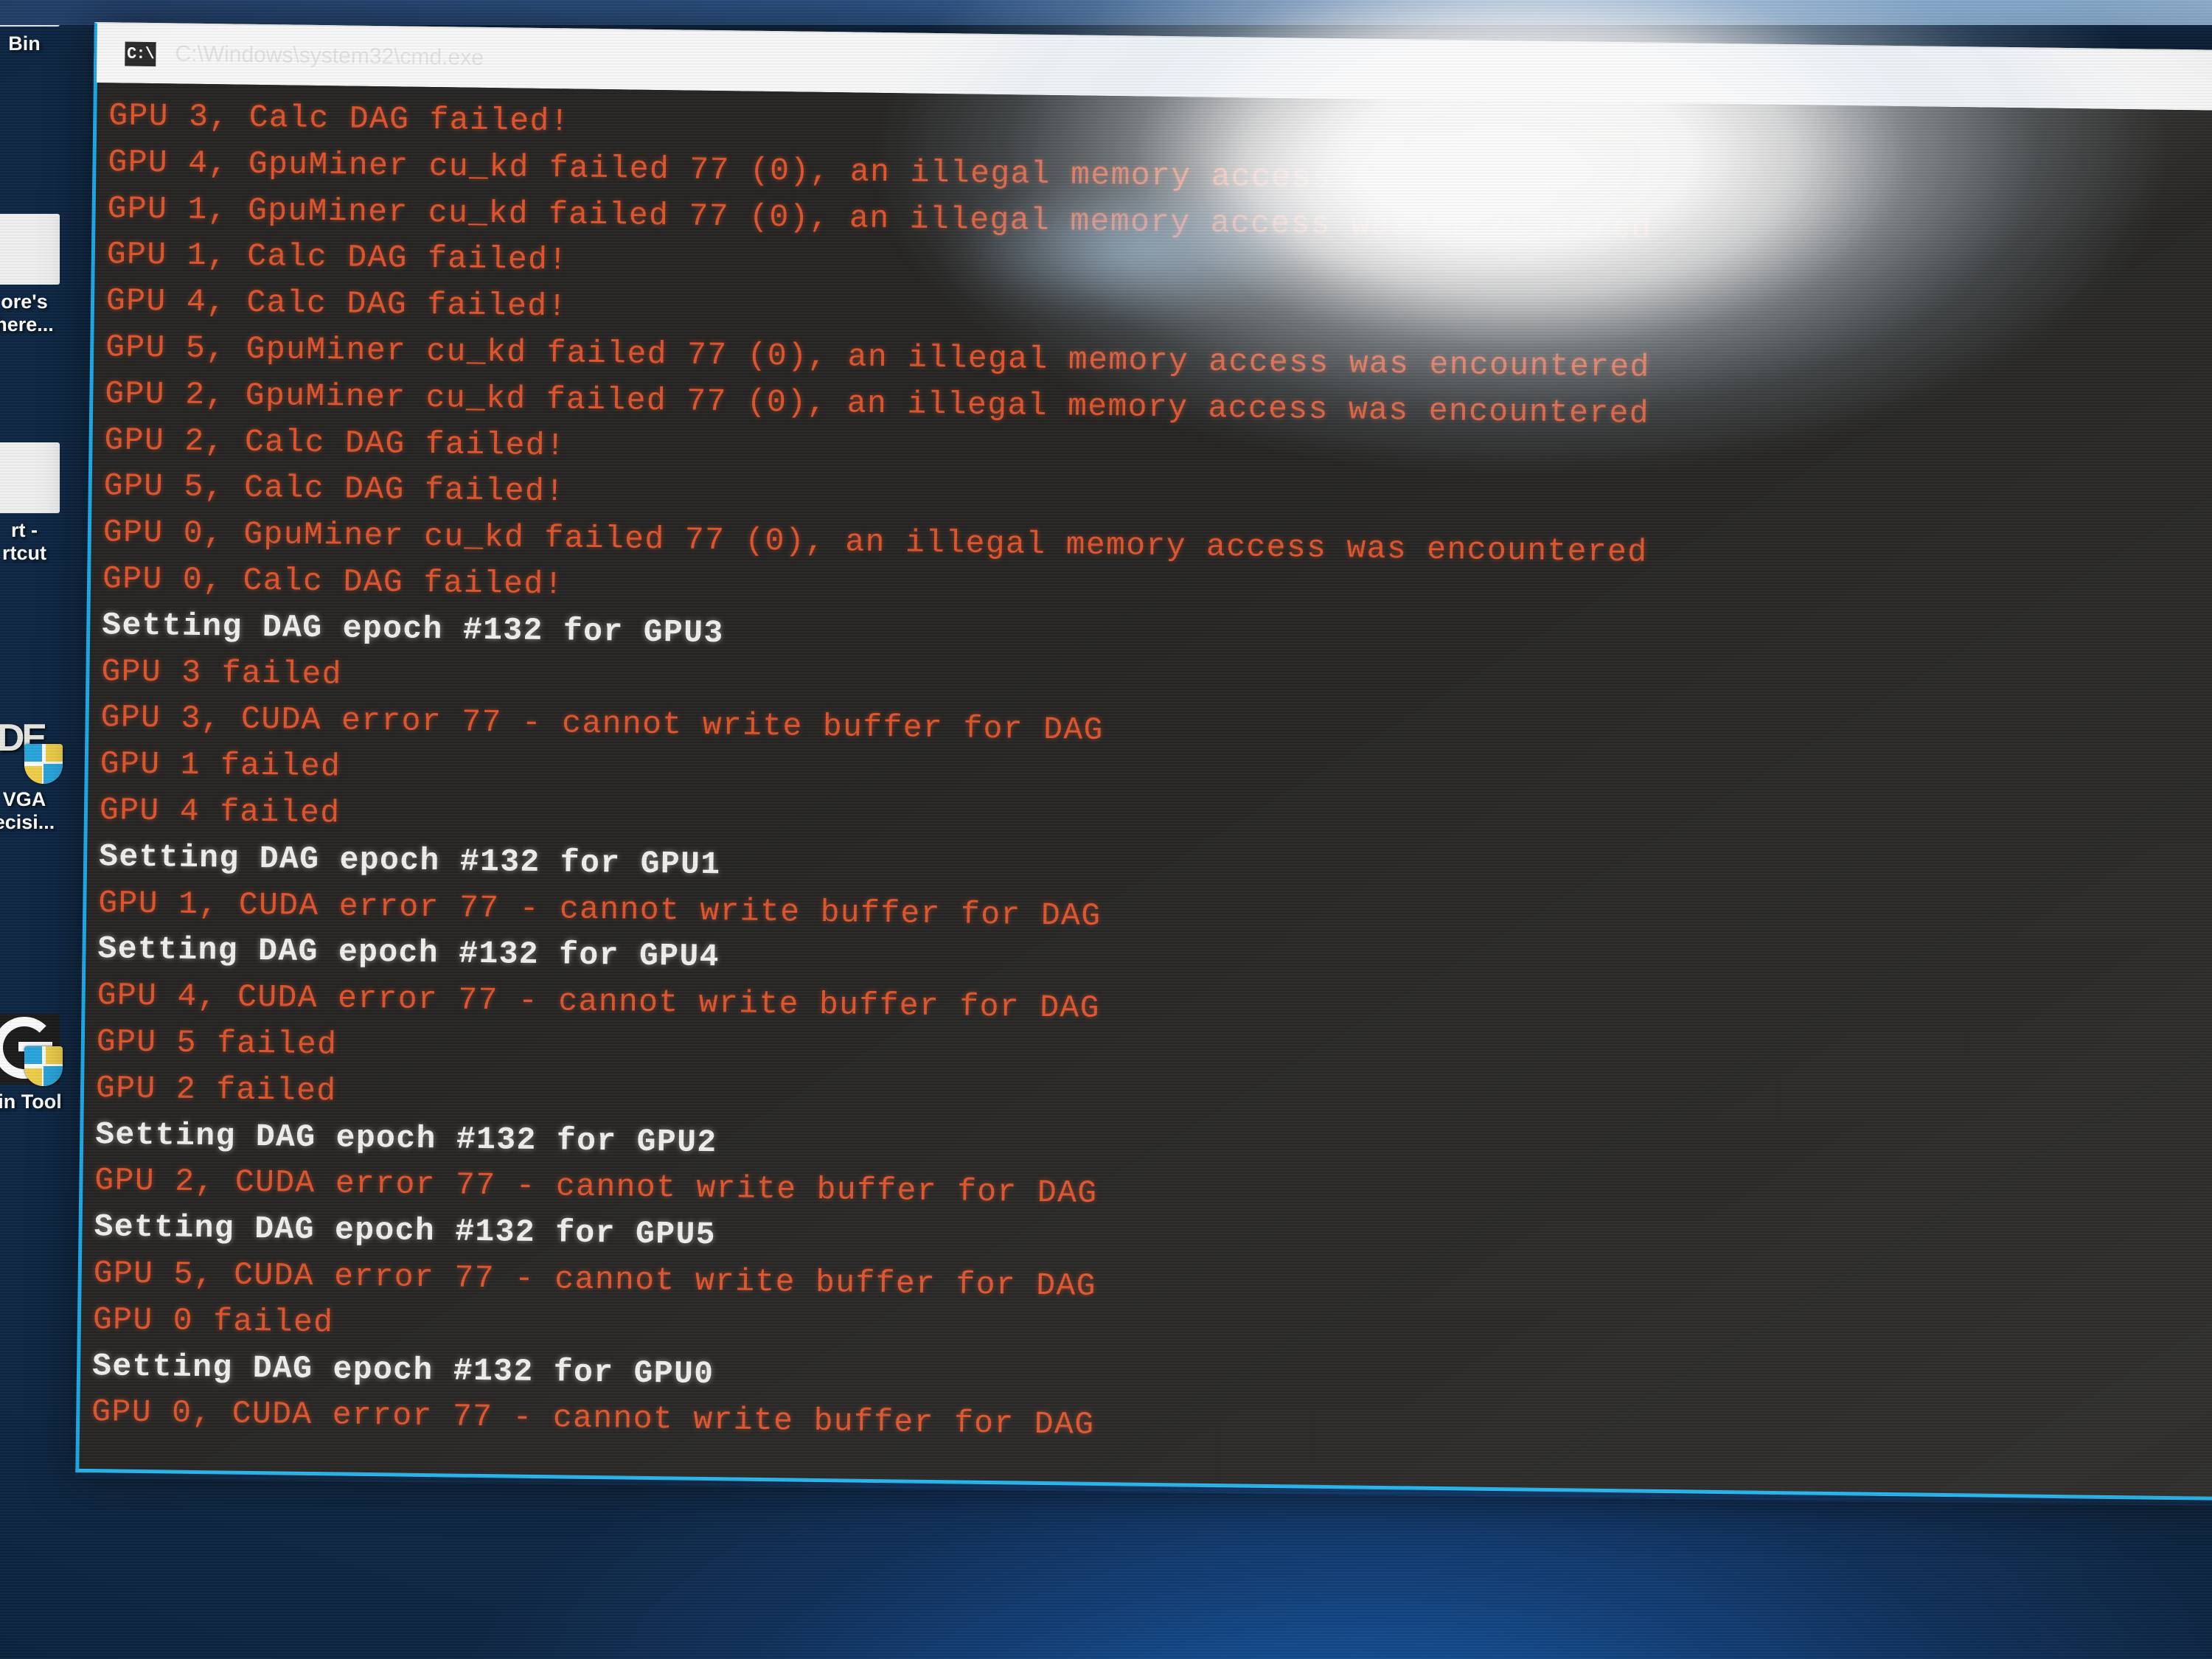 Image resolution: width=2212 pixels, height=1659 pixels. What do you see at coordinates (140, 53) in the screenshot?
I see `cmd-window-icon: C:\` at bounding box center [140, 53].